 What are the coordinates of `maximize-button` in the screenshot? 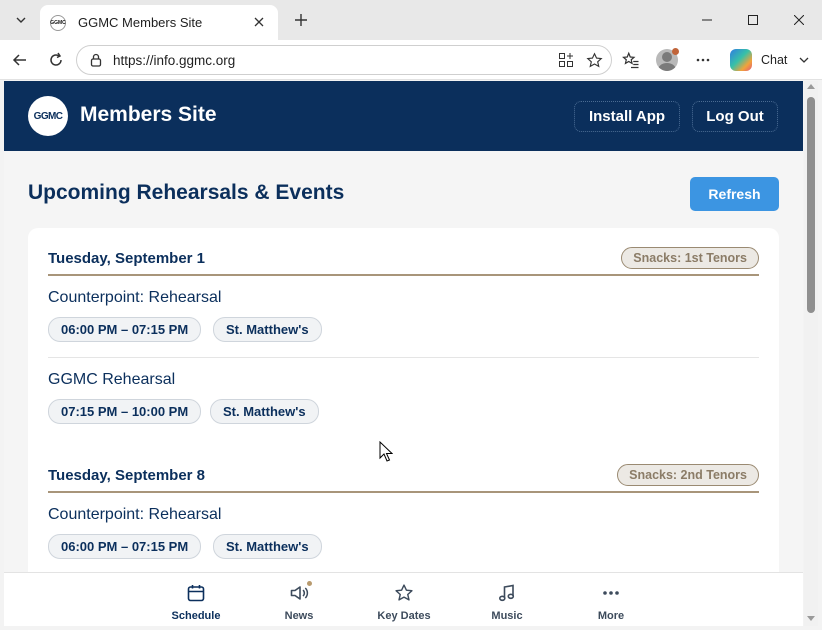 It's located at (753, 20).